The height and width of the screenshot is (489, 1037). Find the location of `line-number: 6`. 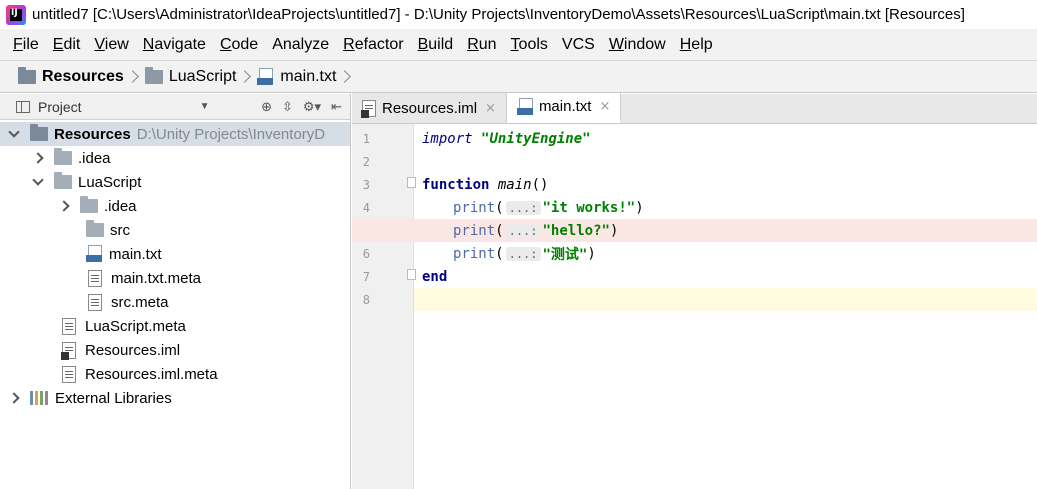

line-number: 6 is located at coordinates (366, 254).